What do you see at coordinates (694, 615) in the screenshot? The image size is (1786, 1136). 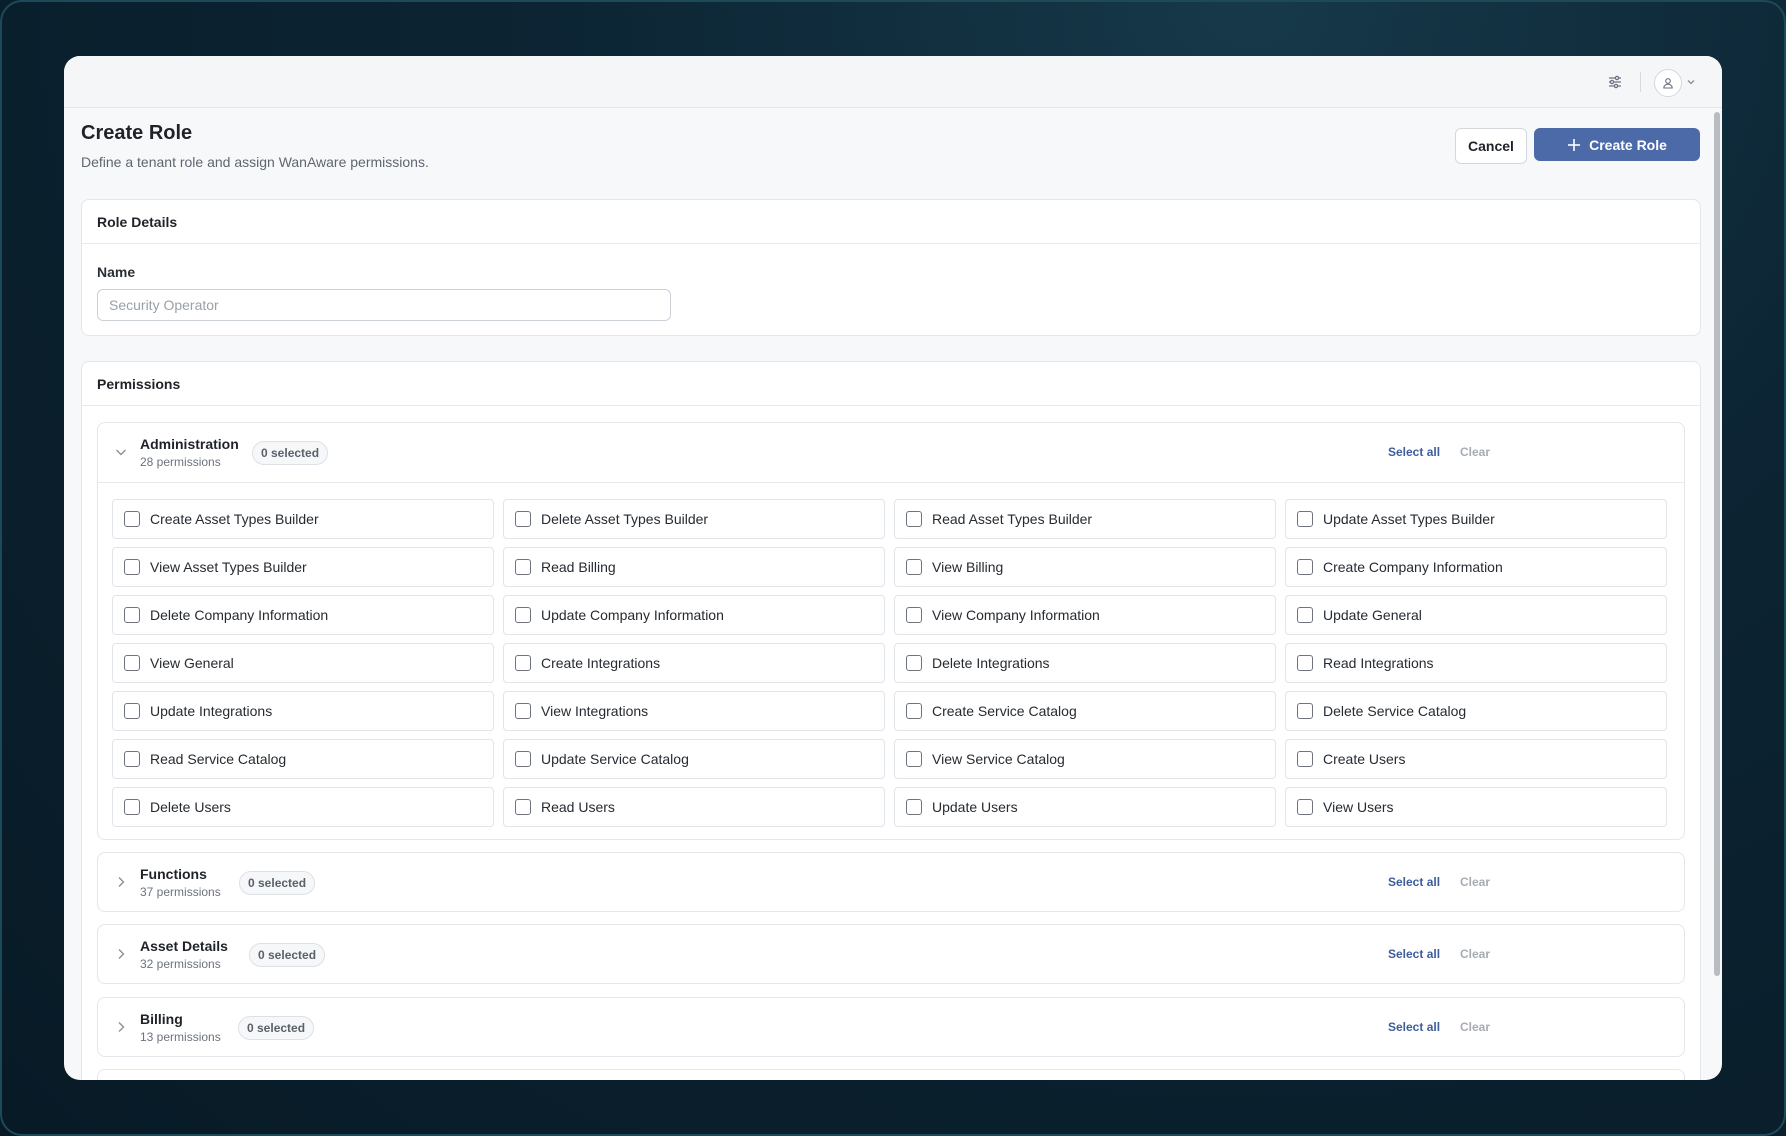 I see `permission-checkbox-item: Update Company Information` at bounding box center [694, 615].